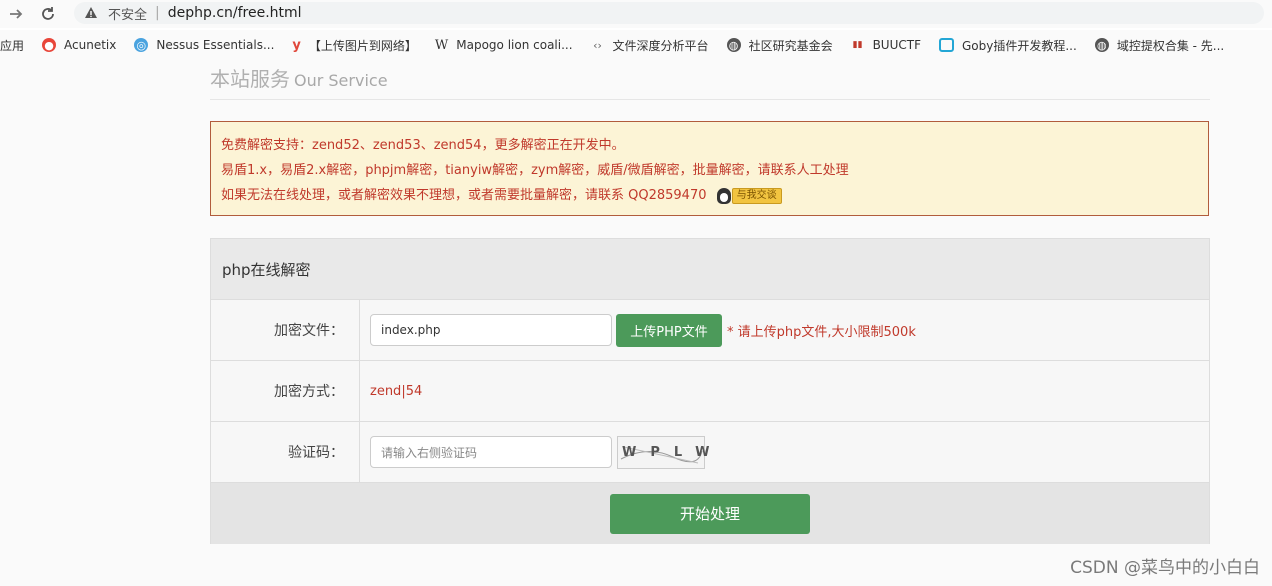  I want to click on captcha-label: 验证码：, so click(285, 452).